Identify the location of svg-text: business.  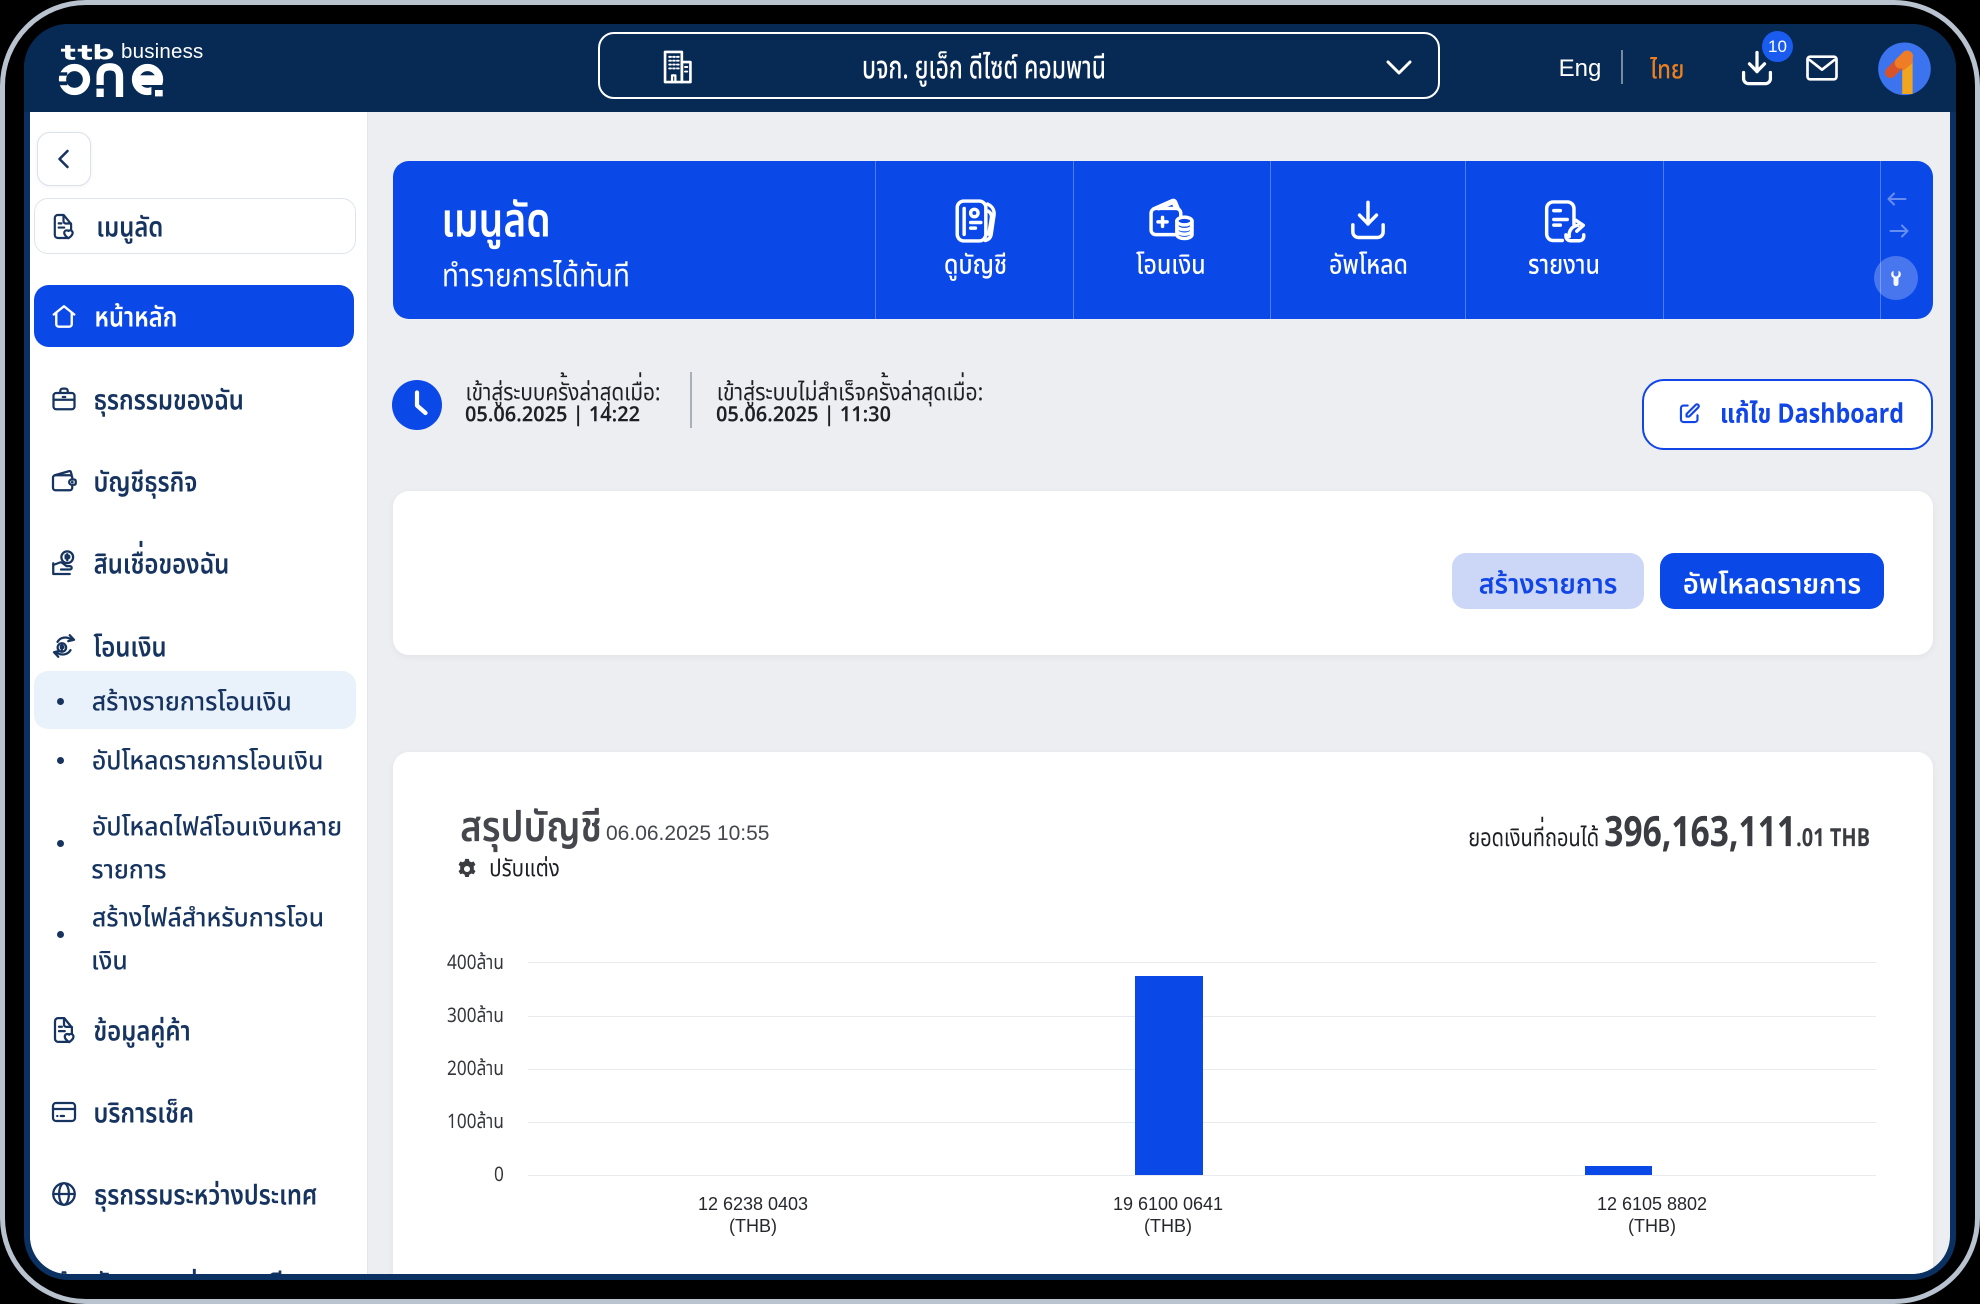
(162, 51).